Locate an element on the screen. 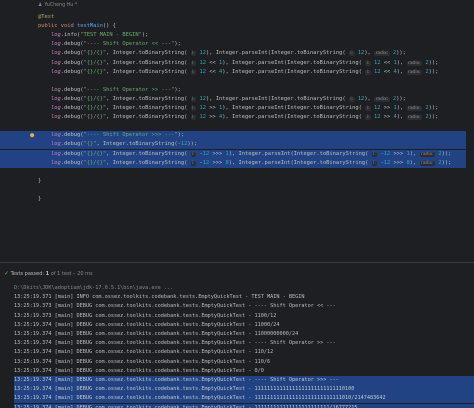 The image size is (474, 408). lightbulb-icon: ● is located at coordinates (32, 135).